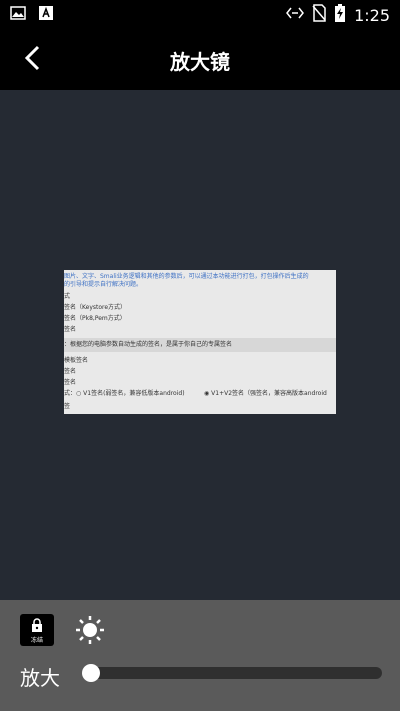 The image size is (400, 711). What do you see at coordinates (148, 344) in the screenshot?
I see `preview-line: ：根据您的电脑参数自动生成的签名，是属于你自己的专属签名` at bounding box center [148, 344].